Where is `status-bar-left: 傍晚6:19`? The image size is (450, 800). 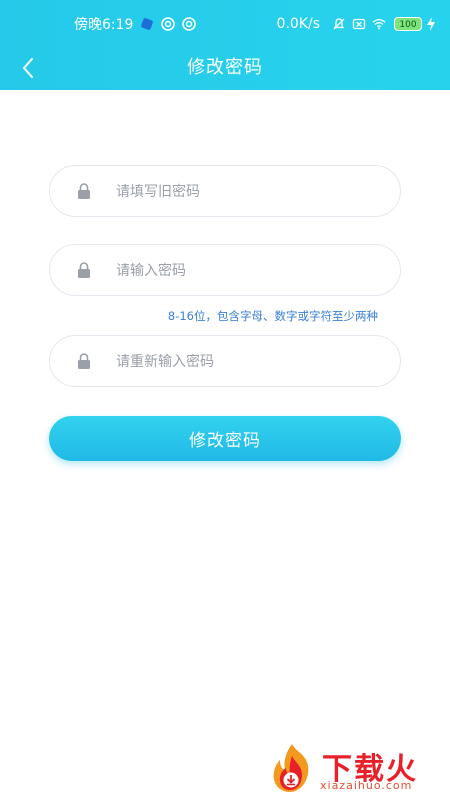 status-bar-left: 傍晚6:19 is located at coordinates (138, 24).